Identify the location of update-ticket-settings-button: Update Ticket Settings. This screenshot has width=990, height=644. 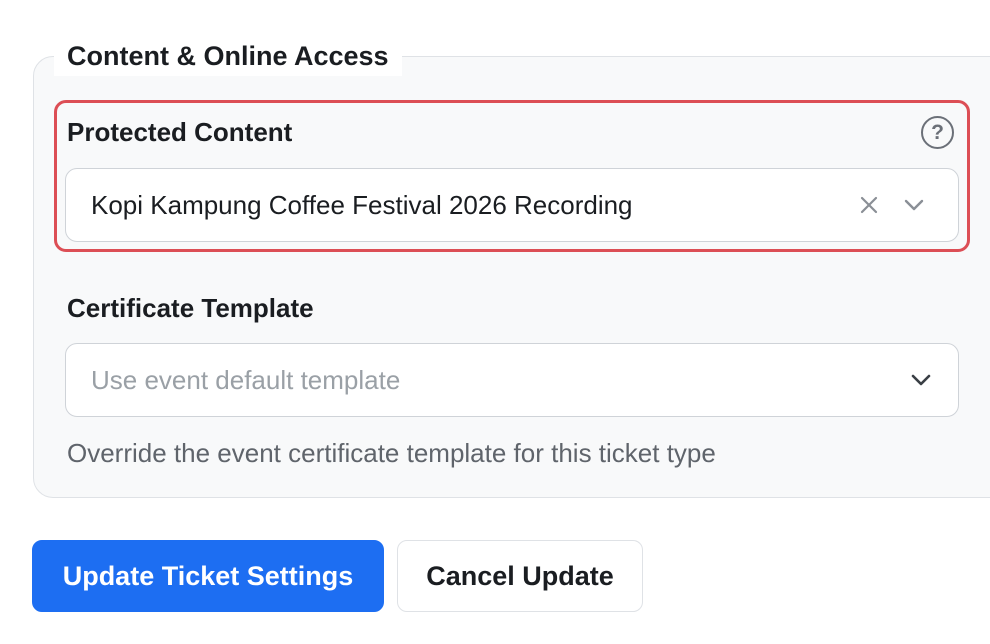
(208, 576).